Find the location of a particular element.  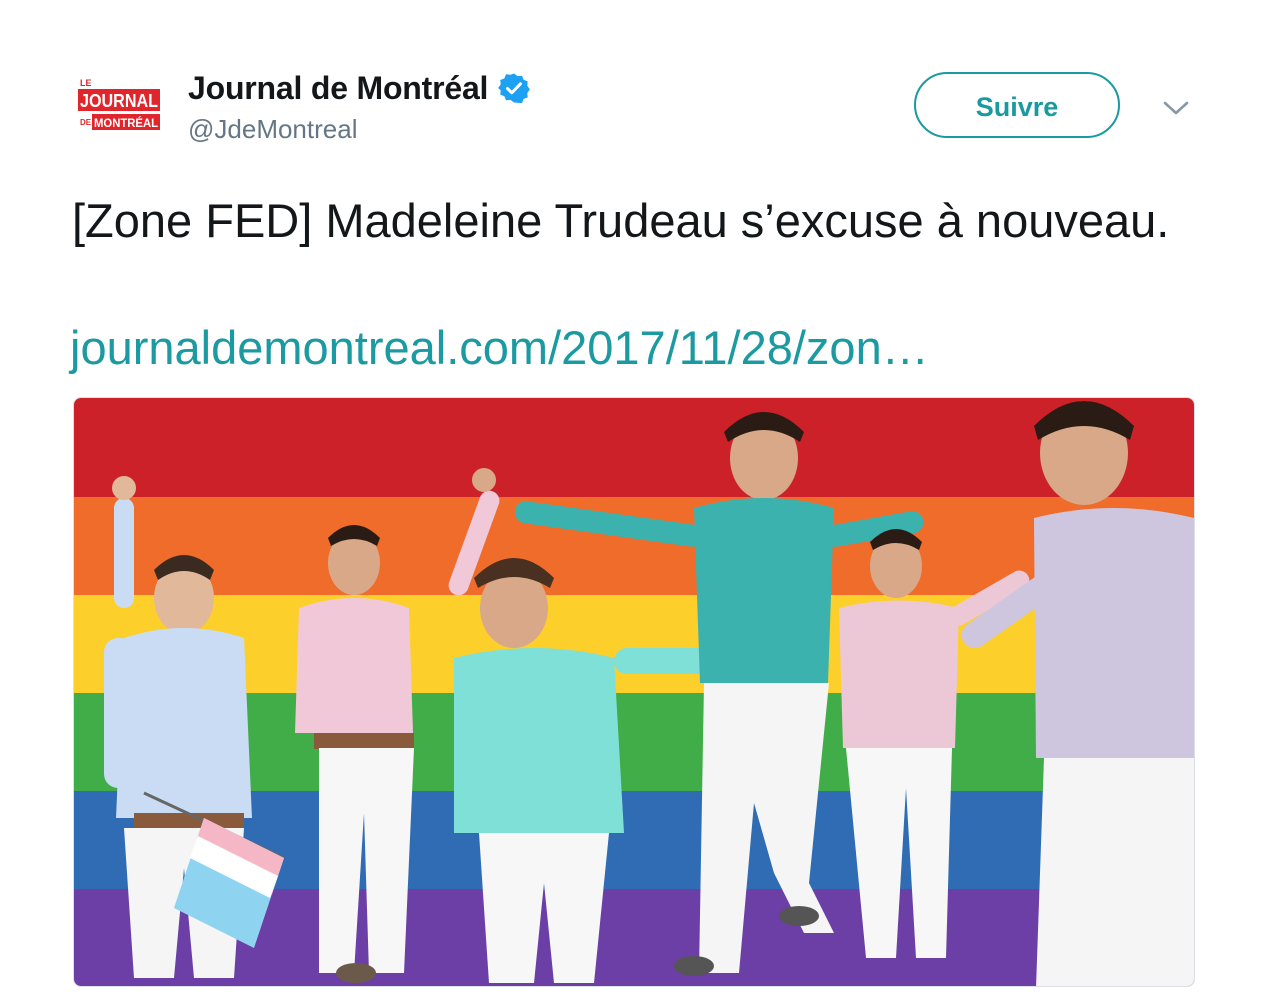

journal-de-montreal-logo: LE JOURNAL DE MONTRÉAL is located at coordinates (119, 108).